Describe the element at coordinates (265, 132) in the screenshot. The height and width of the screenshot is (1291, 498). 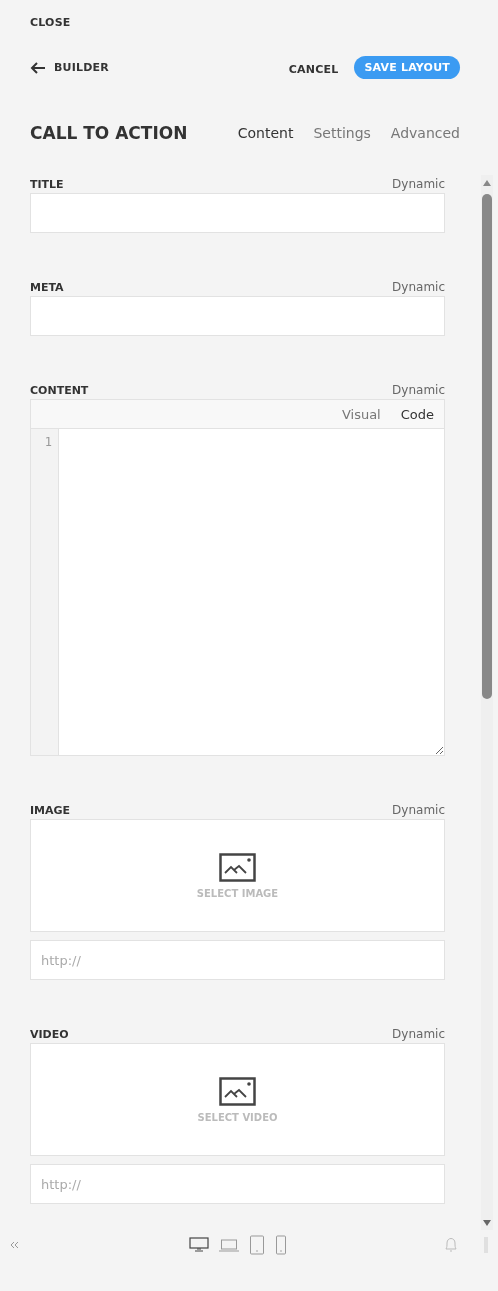
I see `tab: Content` at that location.